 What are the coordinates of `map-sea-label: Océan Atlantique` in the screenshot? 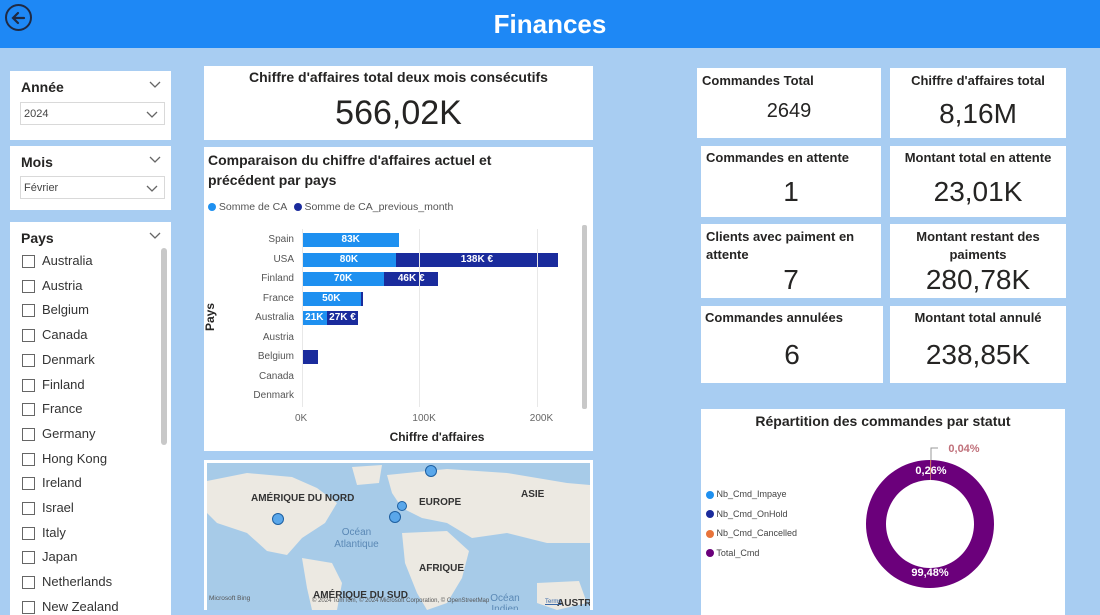 It's located at (356, 538).